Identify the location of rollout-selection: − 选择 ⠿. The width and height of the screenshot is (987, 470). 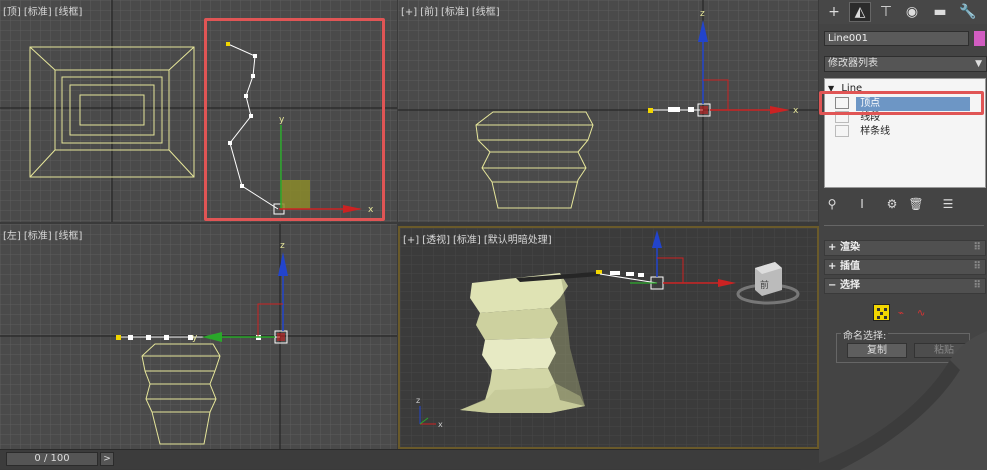
(905, 286).